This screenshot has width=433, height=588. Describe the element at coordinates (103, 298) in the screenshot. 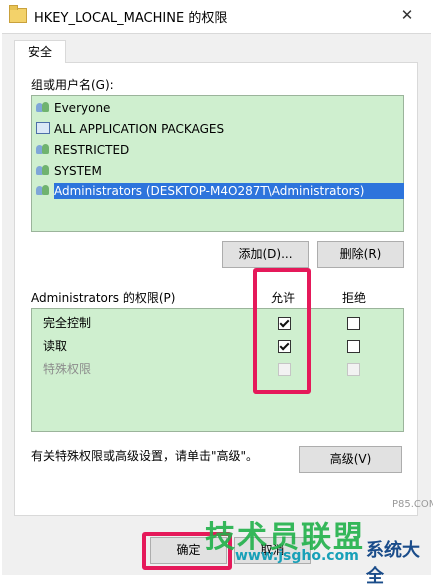

I see `permissions-header: Administrators 的权限(P)` at that location.